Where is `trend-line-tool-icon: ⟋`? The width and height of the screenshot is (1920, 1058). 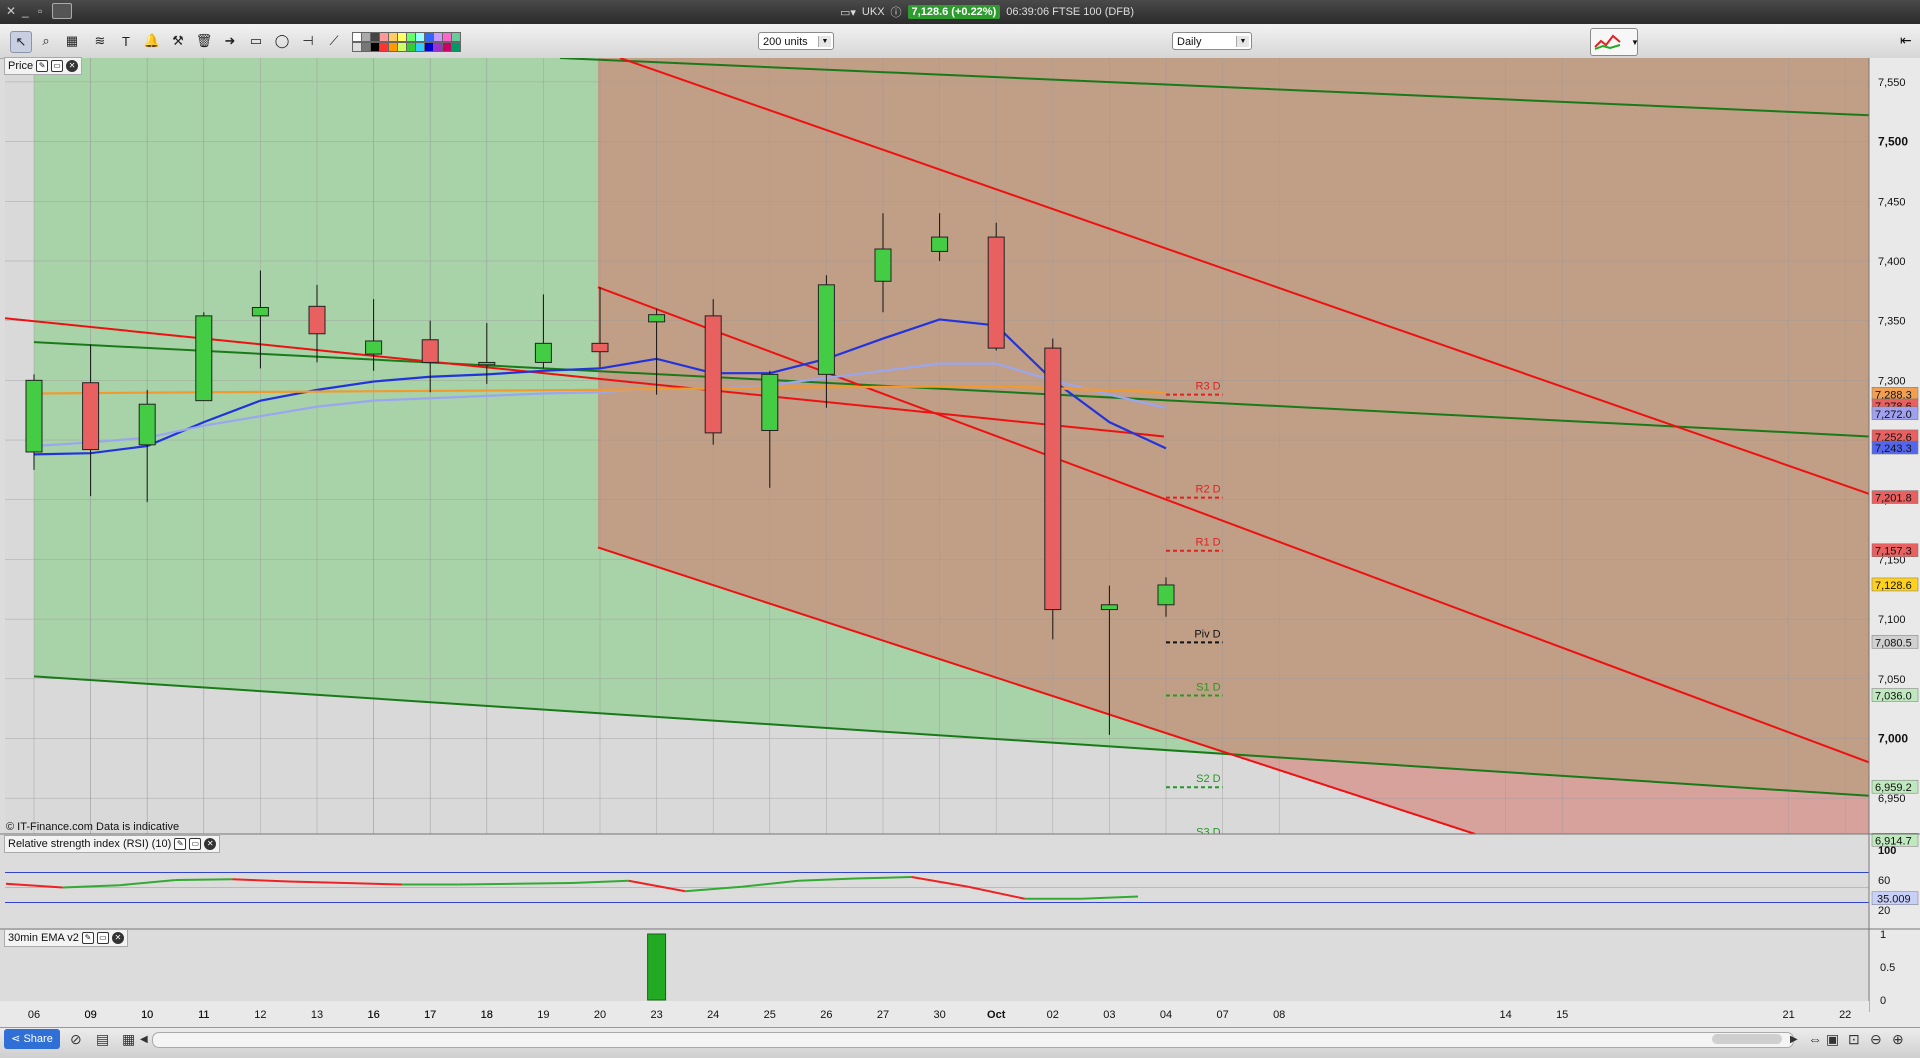
trend-line-tool-icon: ⟋ is located at coordinates (334, 41).